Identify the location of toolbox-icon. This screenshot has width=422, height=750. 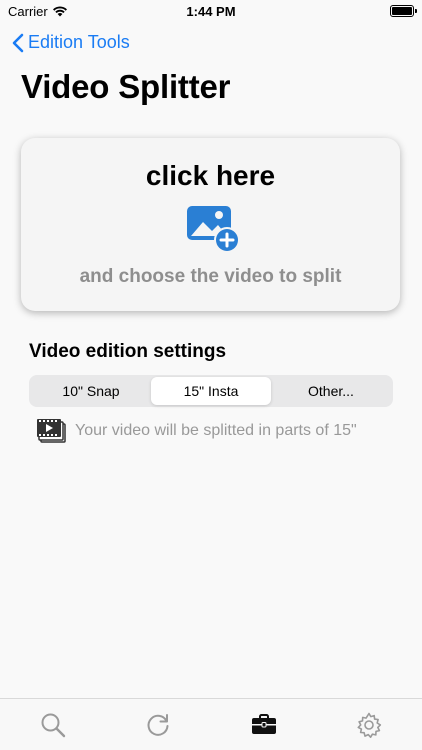
(263, 723).